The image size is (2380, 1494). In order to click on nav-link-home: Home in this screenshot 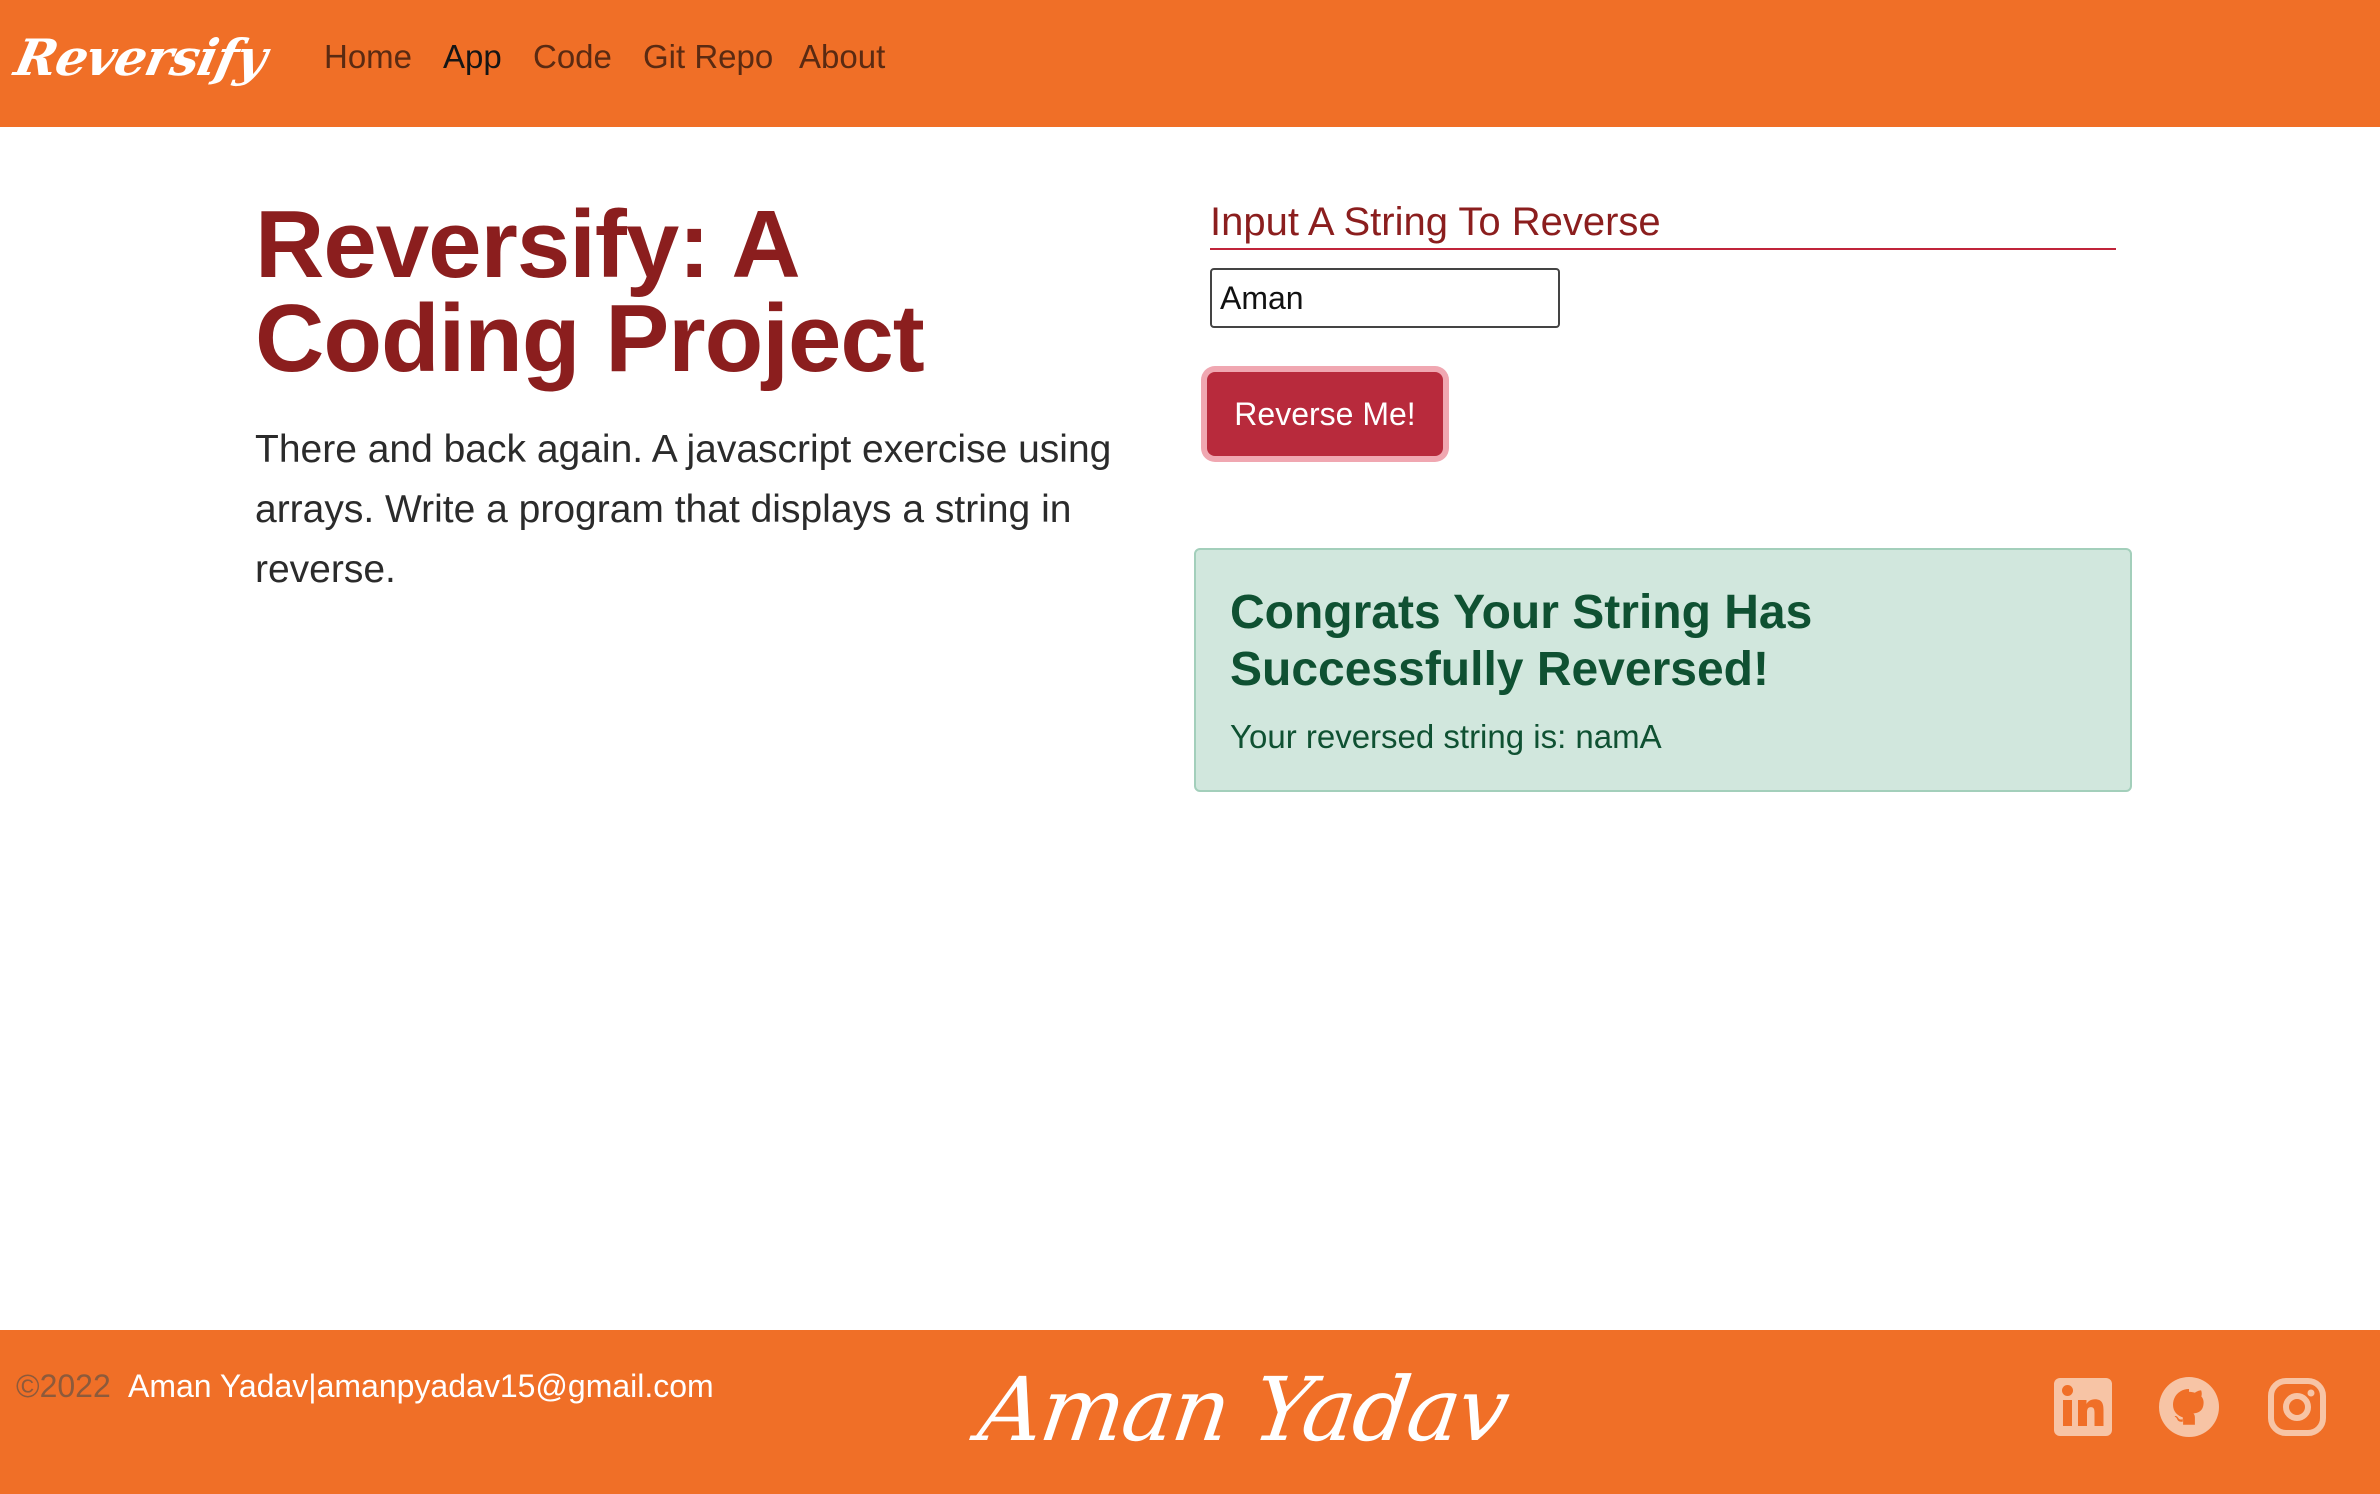, I will do `click(368, 57)`.